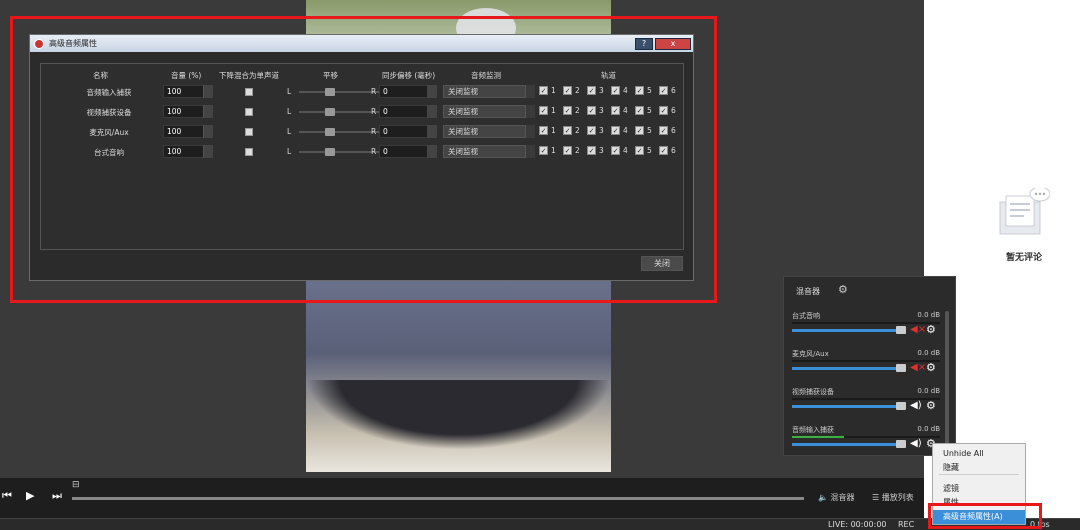 This screenshot has height=530, width=1080. I want to click on play-icon: ▶, so click(30, 495).